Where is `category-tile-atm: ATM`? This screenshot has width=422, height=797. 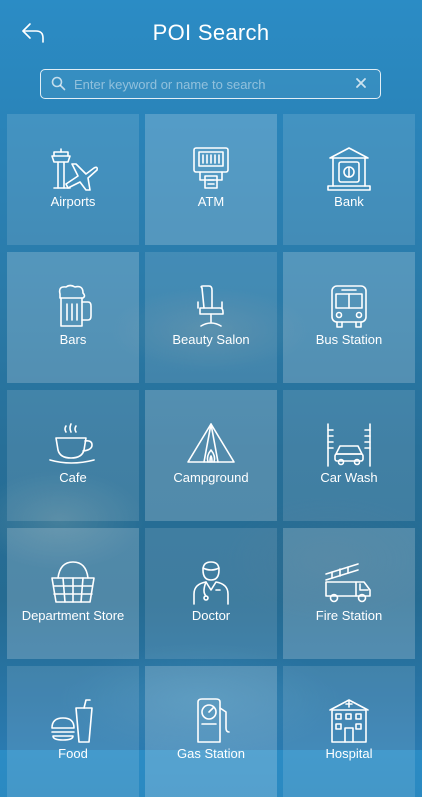 category-tile-atm: ATM is located at coordinates (211, 179).